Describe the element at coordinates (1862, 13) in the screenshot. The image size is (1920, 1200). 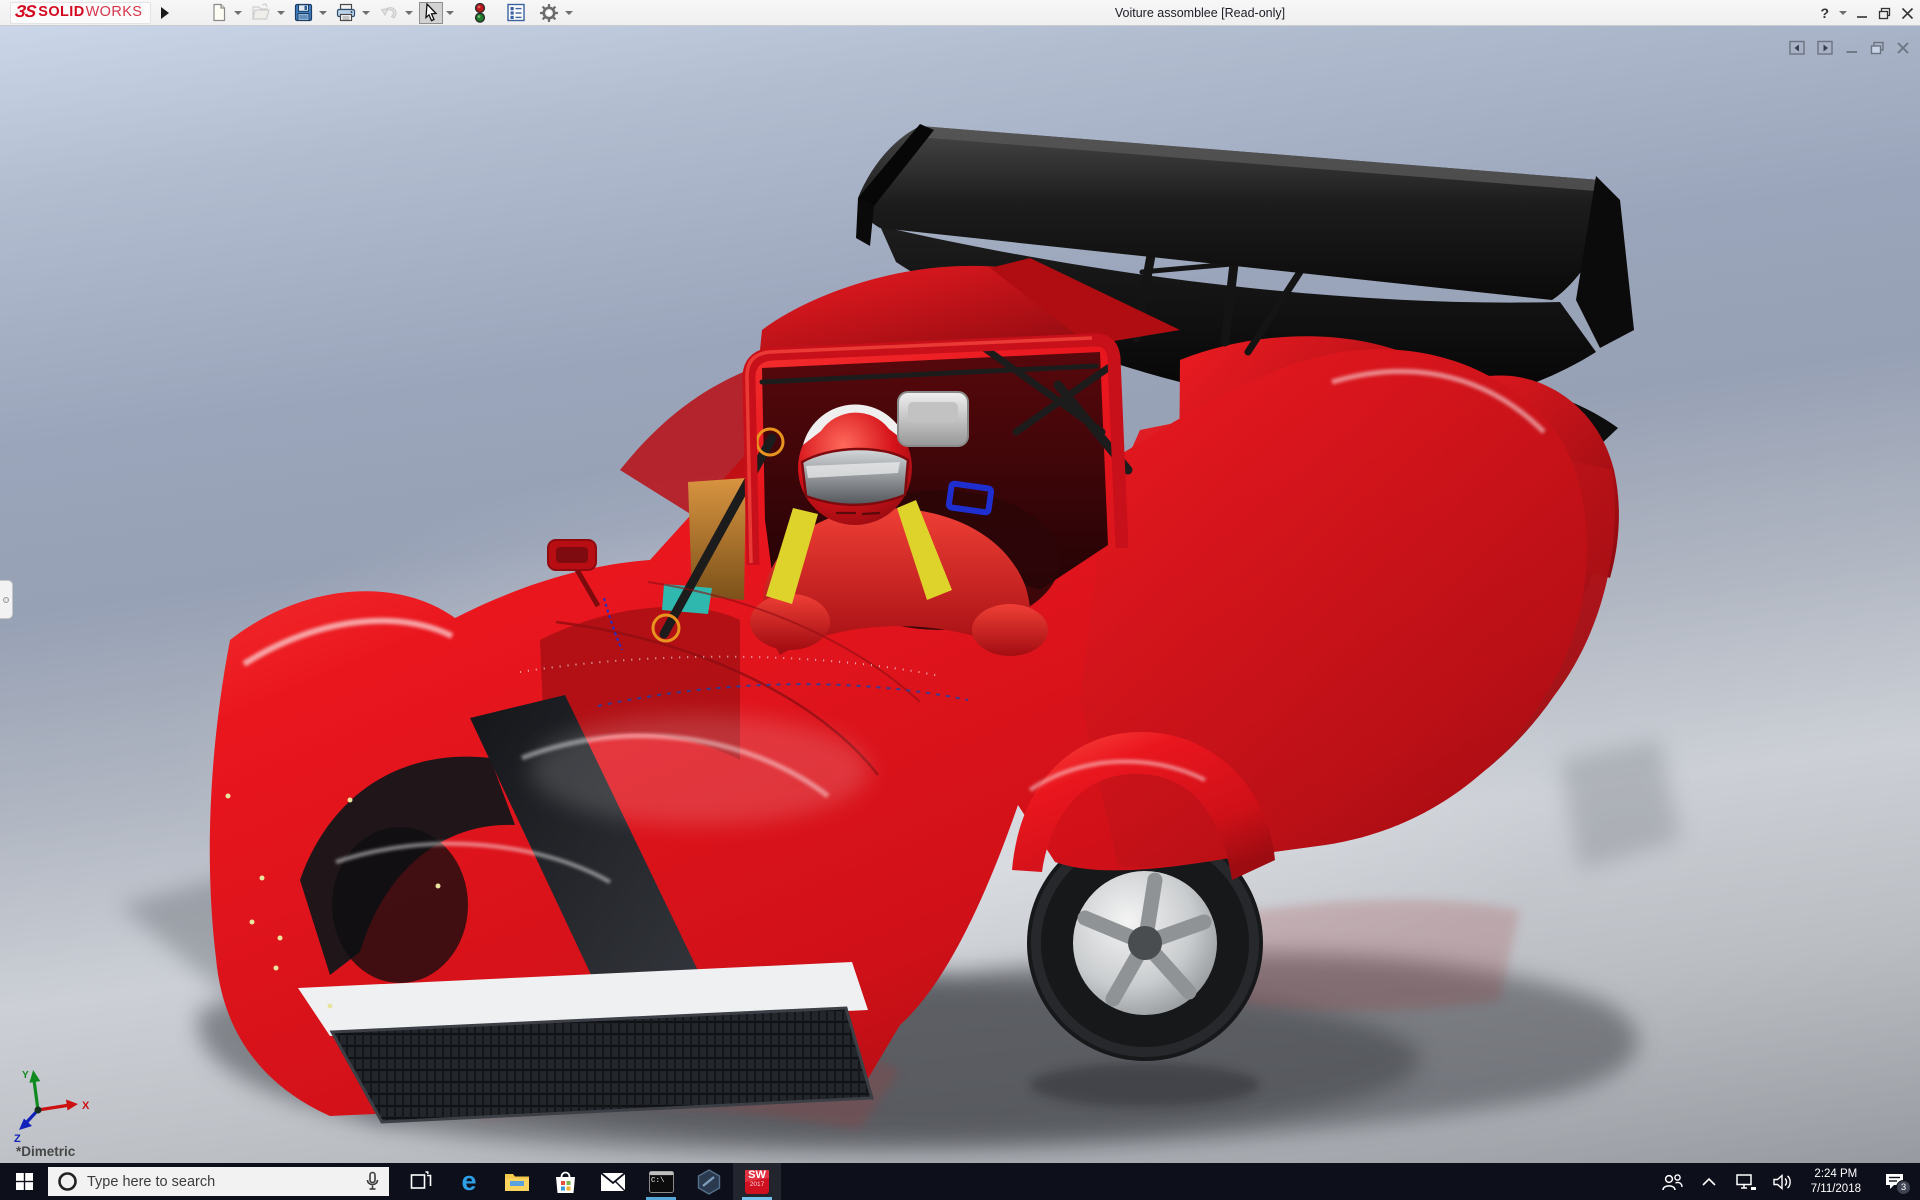
I see `minimize-button` at that location.